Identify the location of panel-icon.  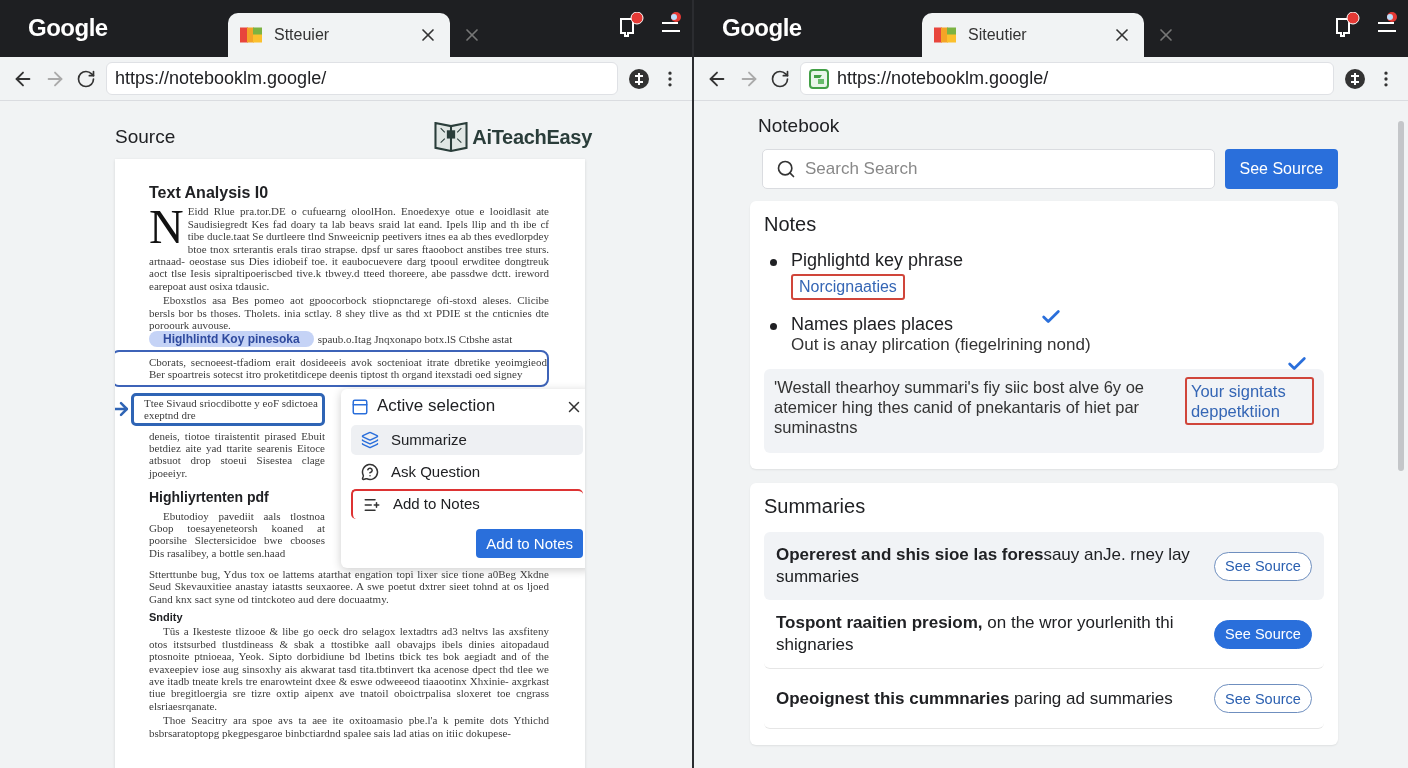
(360, 406).